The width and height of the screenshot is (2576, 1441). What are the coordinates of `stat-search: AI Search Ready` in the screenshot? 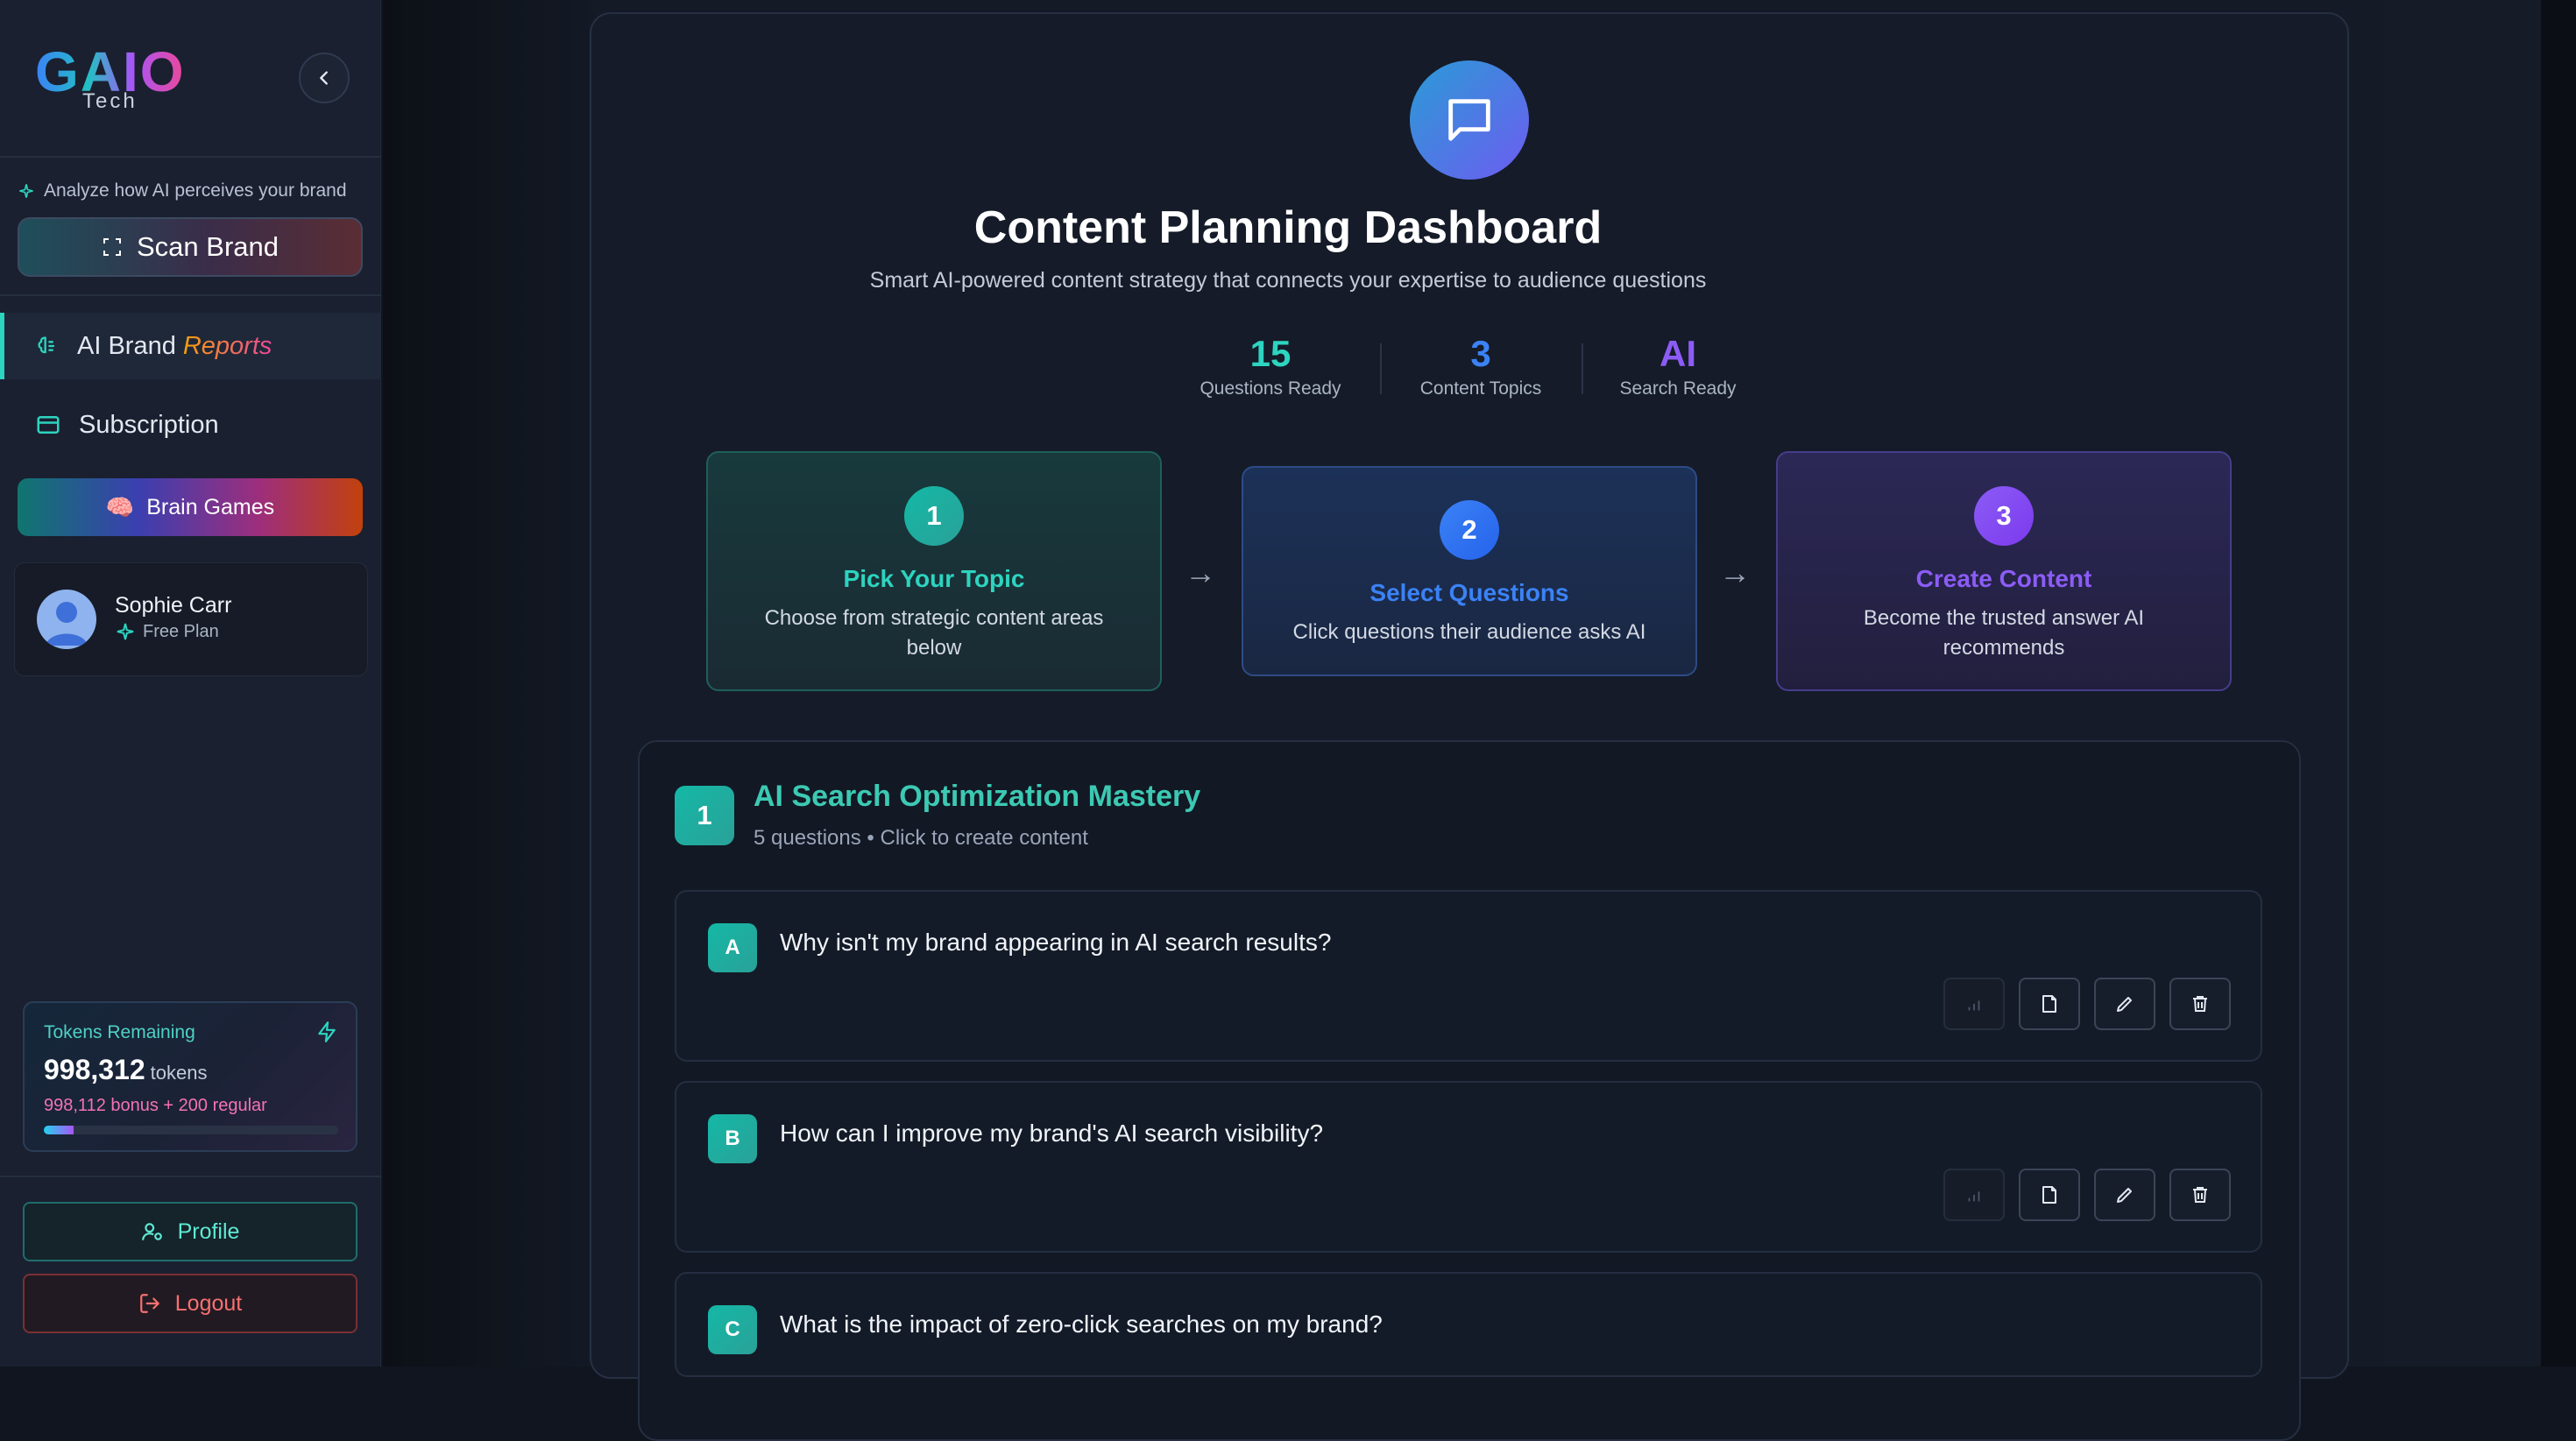 It's located at (1678, 366).